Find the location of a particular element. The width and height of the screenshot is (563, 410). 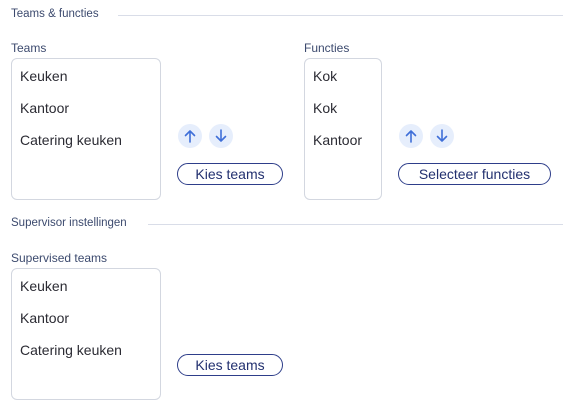

supervised-teams-listbox: Keuken Kantoor Catering keuken is located at coordinates (86, 334).